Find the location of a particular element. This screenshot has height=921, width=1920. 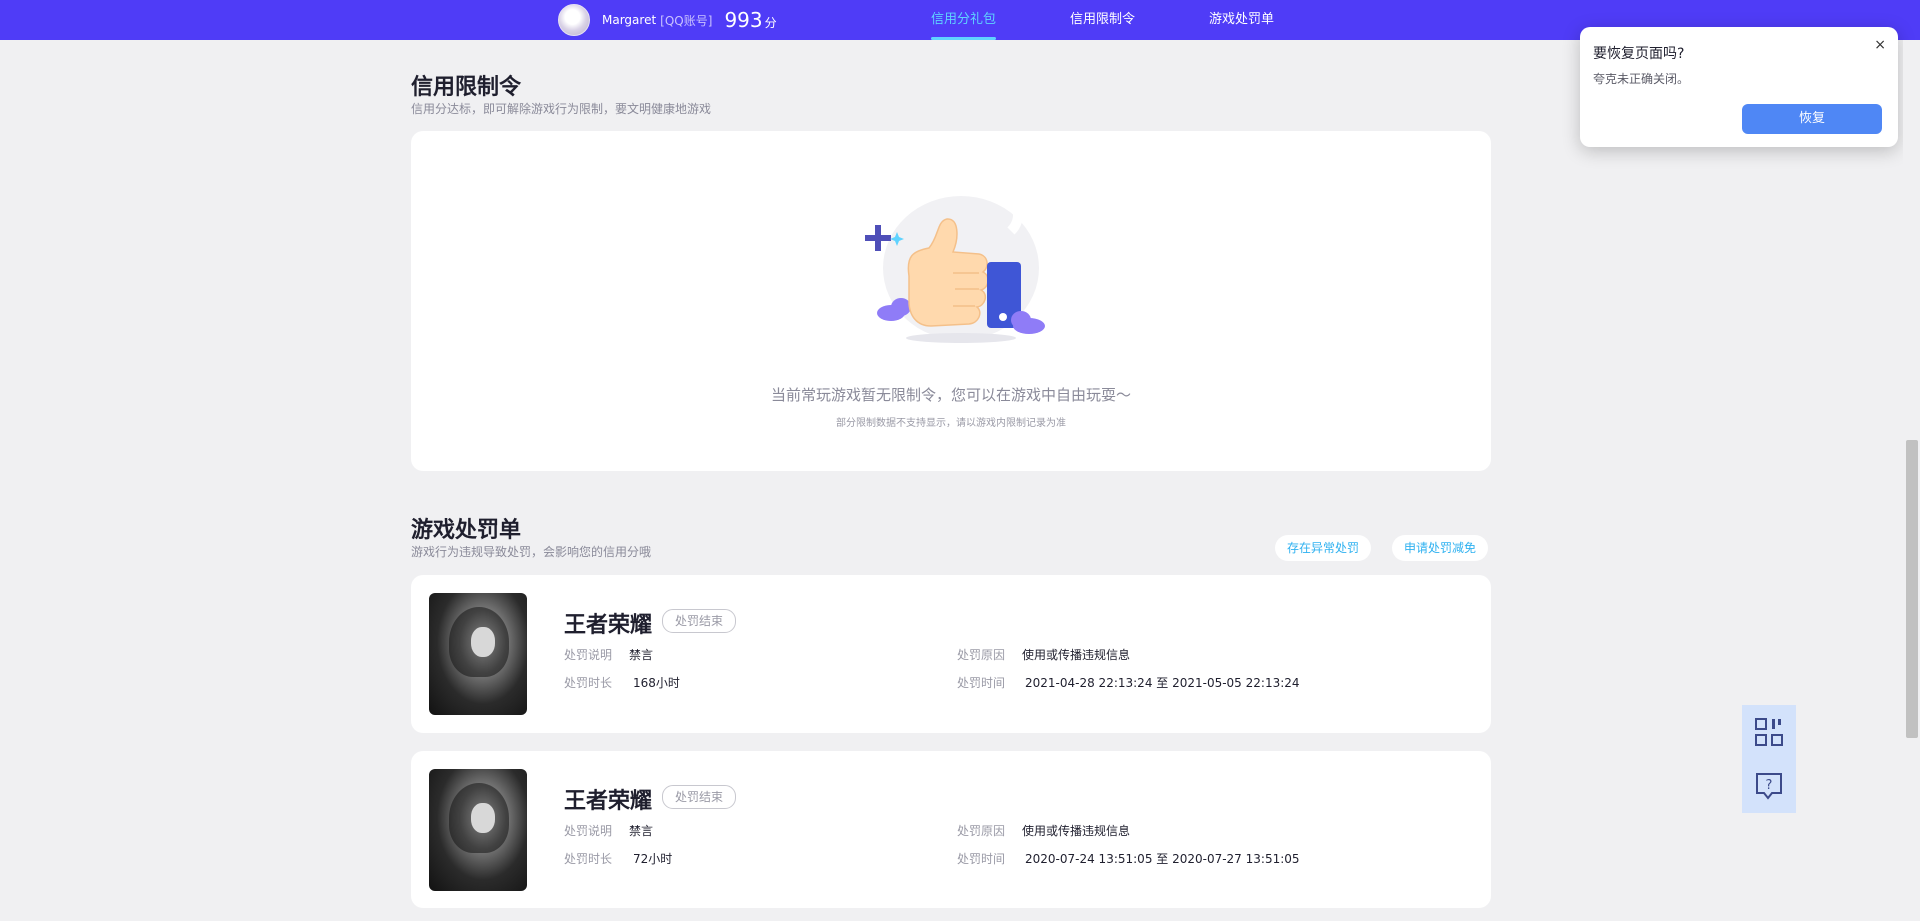

tab-credit-restriction: 信用限制令 is located at coordinates (1102, 20).